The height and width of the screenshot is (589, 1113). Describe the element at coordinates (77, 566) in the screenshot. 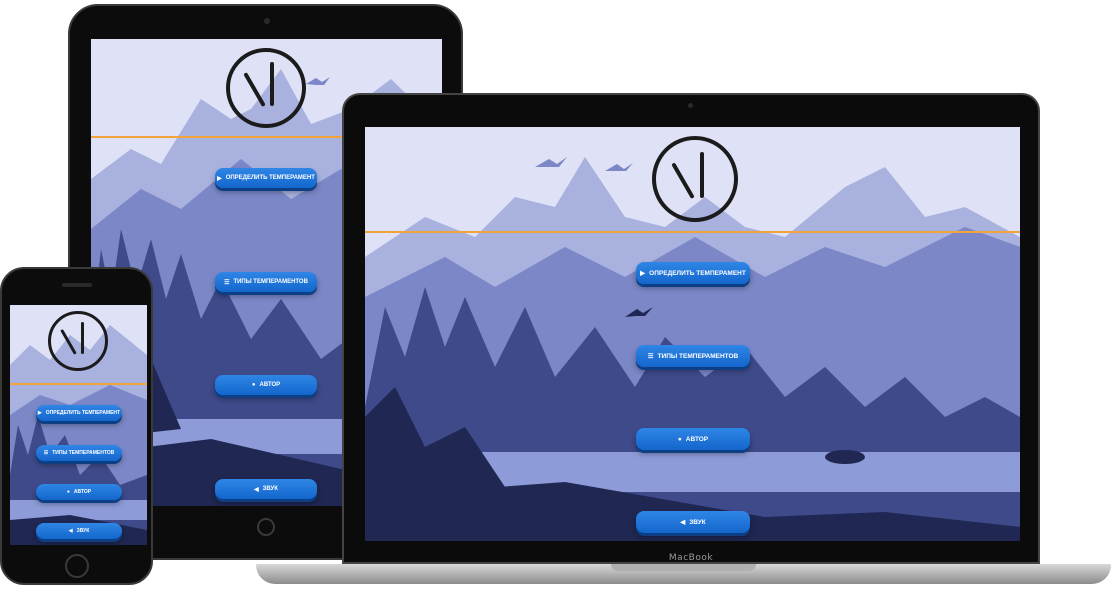

I see `phone-home-button` at that location.